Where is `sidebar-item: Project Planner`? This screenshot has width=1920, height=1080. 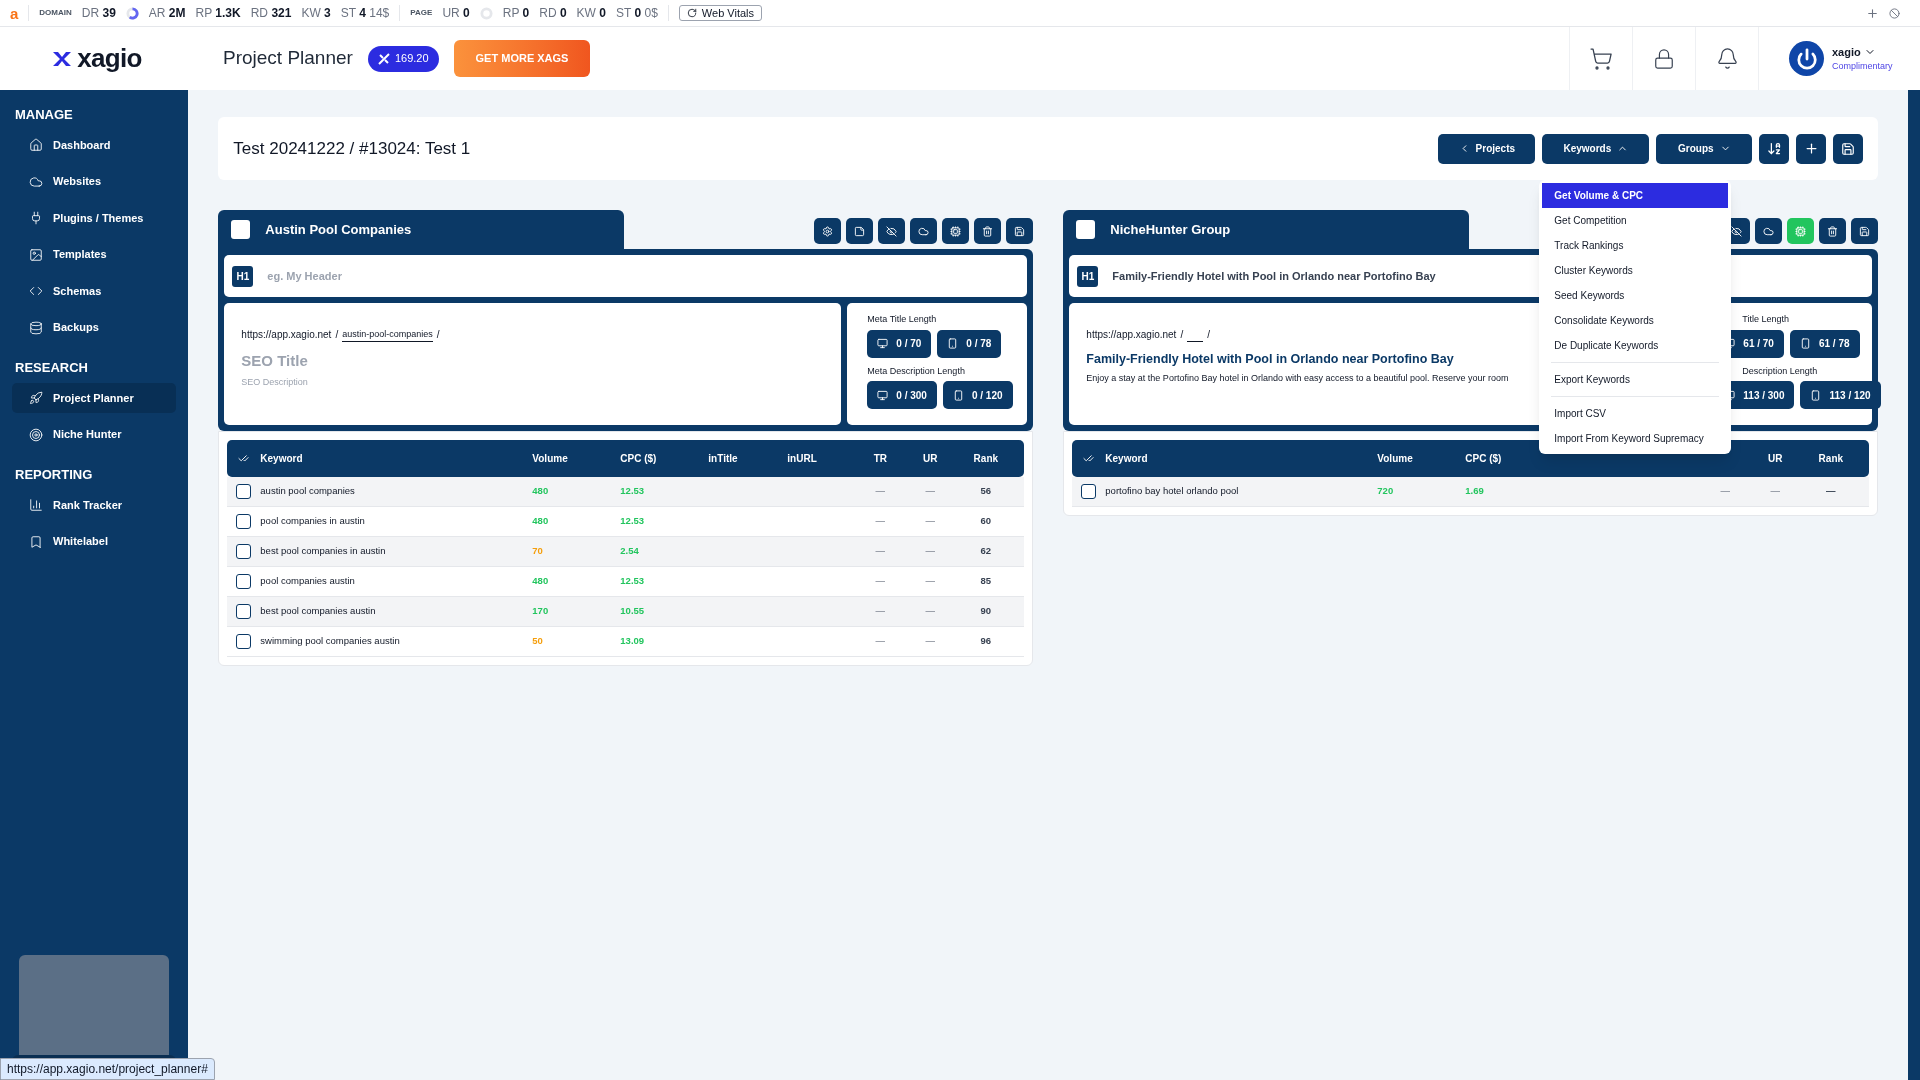
sidebar-item: Project Planner is located at coordinates (94, 398).